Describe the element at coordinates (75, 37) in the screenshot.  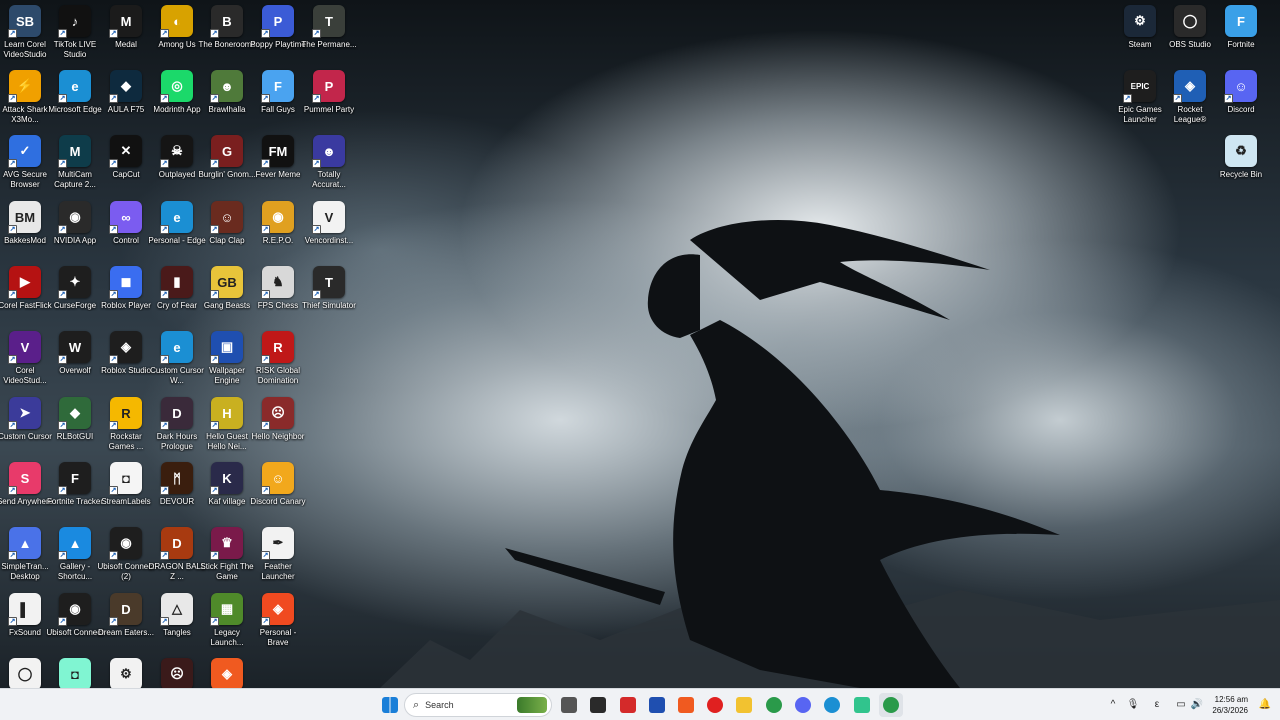
I see `desktop-shortcut: ♪ ↗ TikTok LIVE Studio` at that location.